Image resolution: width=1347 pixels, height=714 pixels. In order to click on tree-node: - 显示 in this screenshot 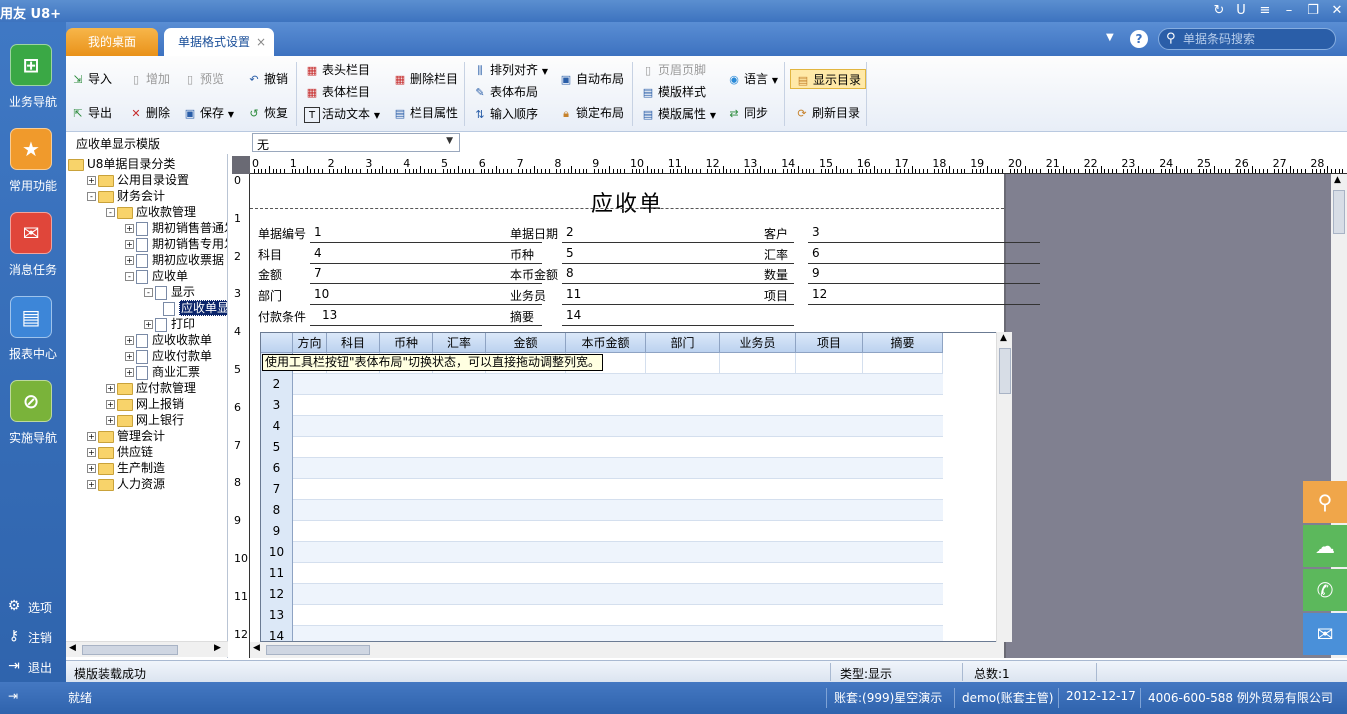, I will do `click(169, 292)`.